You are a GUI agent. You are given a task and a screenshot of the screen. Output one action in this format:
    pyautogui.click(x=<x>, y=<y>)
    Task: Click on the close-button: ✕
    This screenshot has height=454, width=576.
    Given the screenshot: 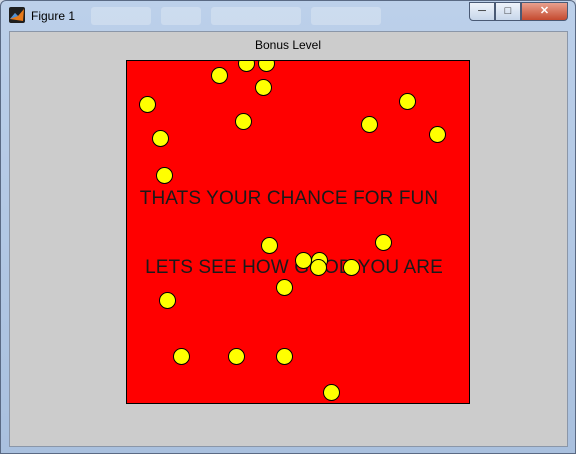 What is the action you would take?
    pyautogui.click(x=544, y=11)
    